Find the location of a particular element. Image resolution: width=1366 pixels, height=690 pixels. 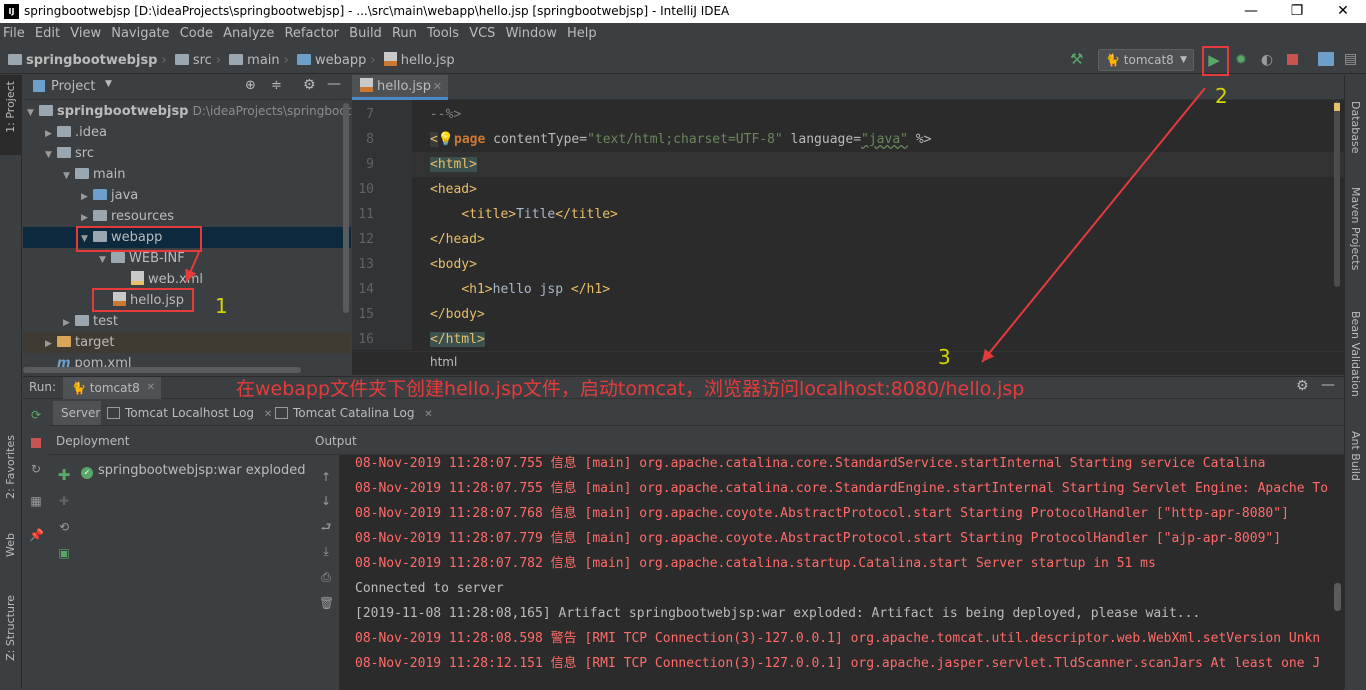

scroll-down-icon: ↓ is located at coordinates (326, 501).